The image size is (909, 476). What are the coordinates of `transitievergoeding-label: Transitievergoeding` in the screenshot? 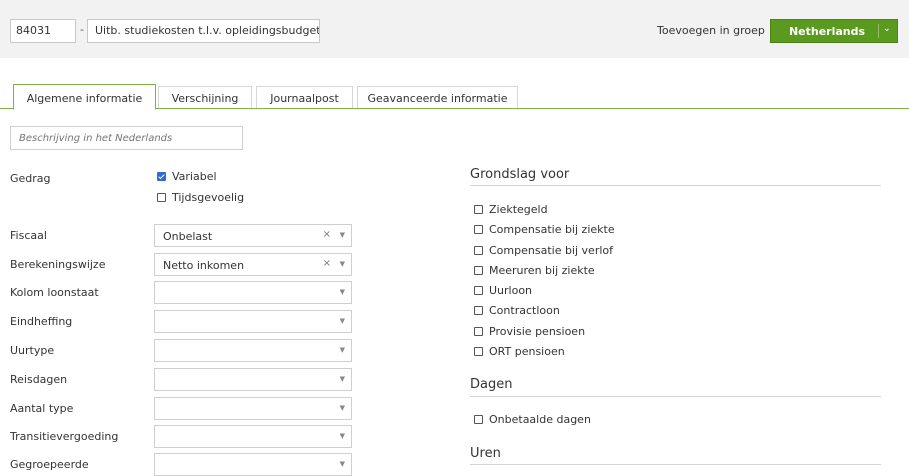 It's located at (64, 436).